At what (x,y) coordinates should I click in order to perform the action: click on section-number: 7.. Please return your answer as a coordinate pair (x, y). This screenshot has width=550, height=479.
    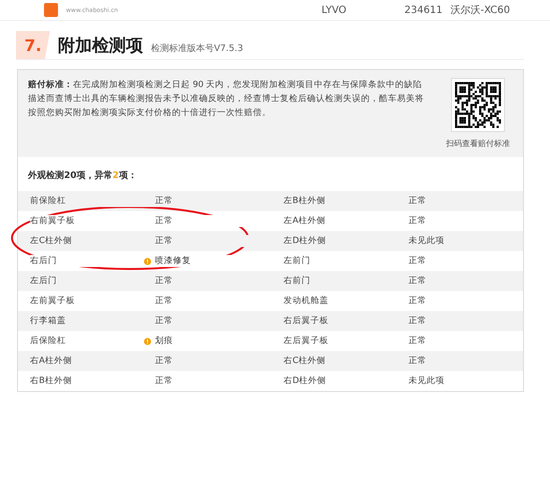
    Looking at the image, I should click on (33, 45).